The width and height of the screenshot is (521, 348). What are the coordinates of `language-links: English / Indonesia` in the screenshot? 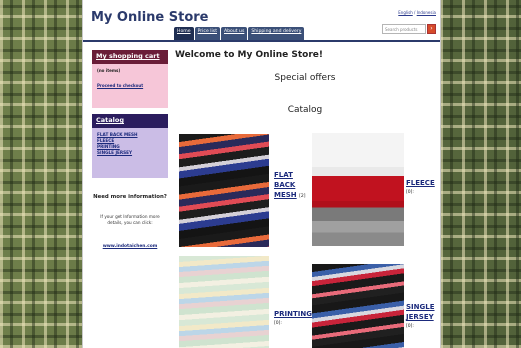 It's located at (417, 12).